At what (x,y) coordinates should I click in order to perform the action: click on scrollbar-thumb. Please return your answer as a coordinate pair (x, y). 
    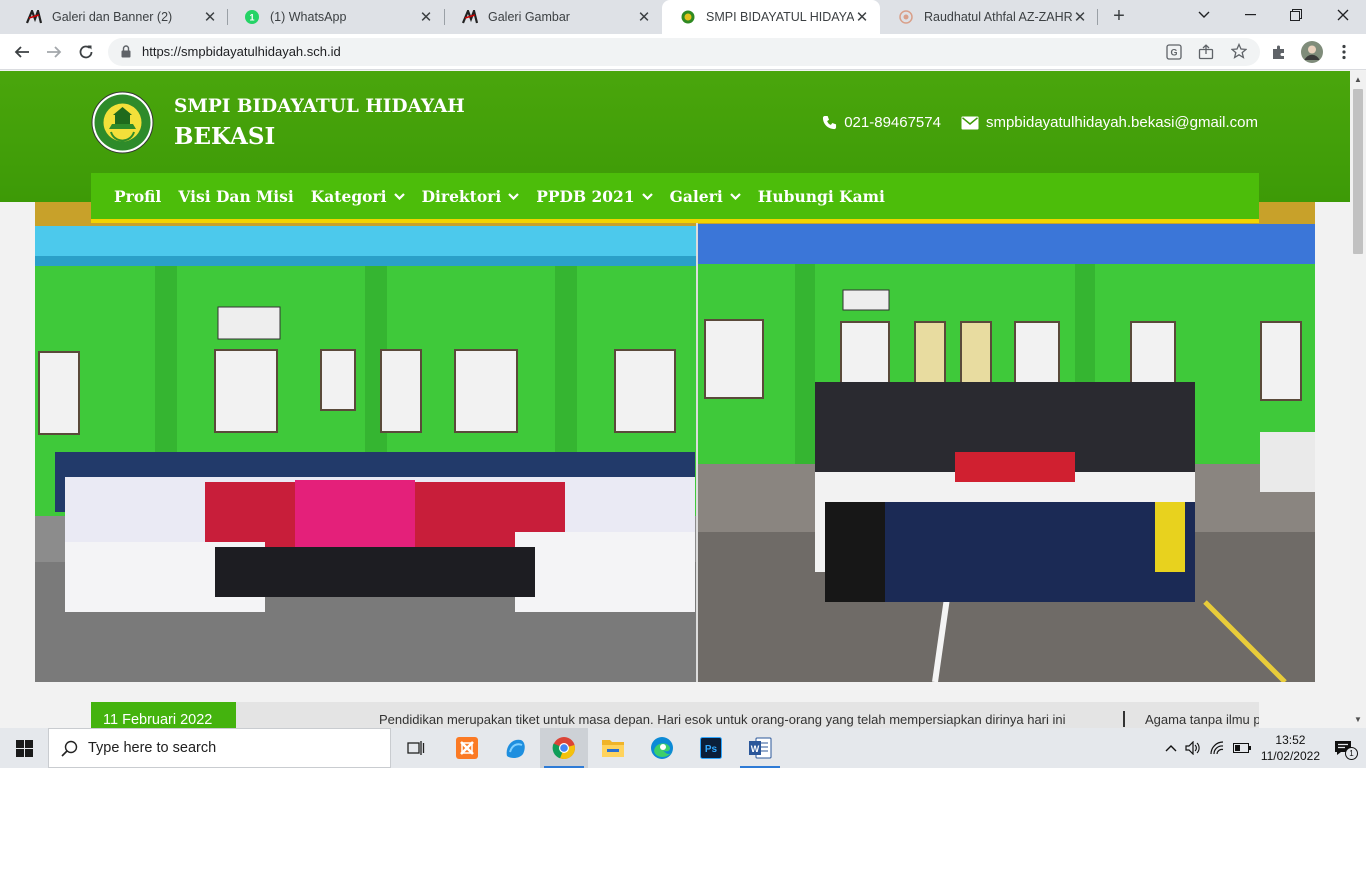
    Looking at the image, I should click on (1358, 171).